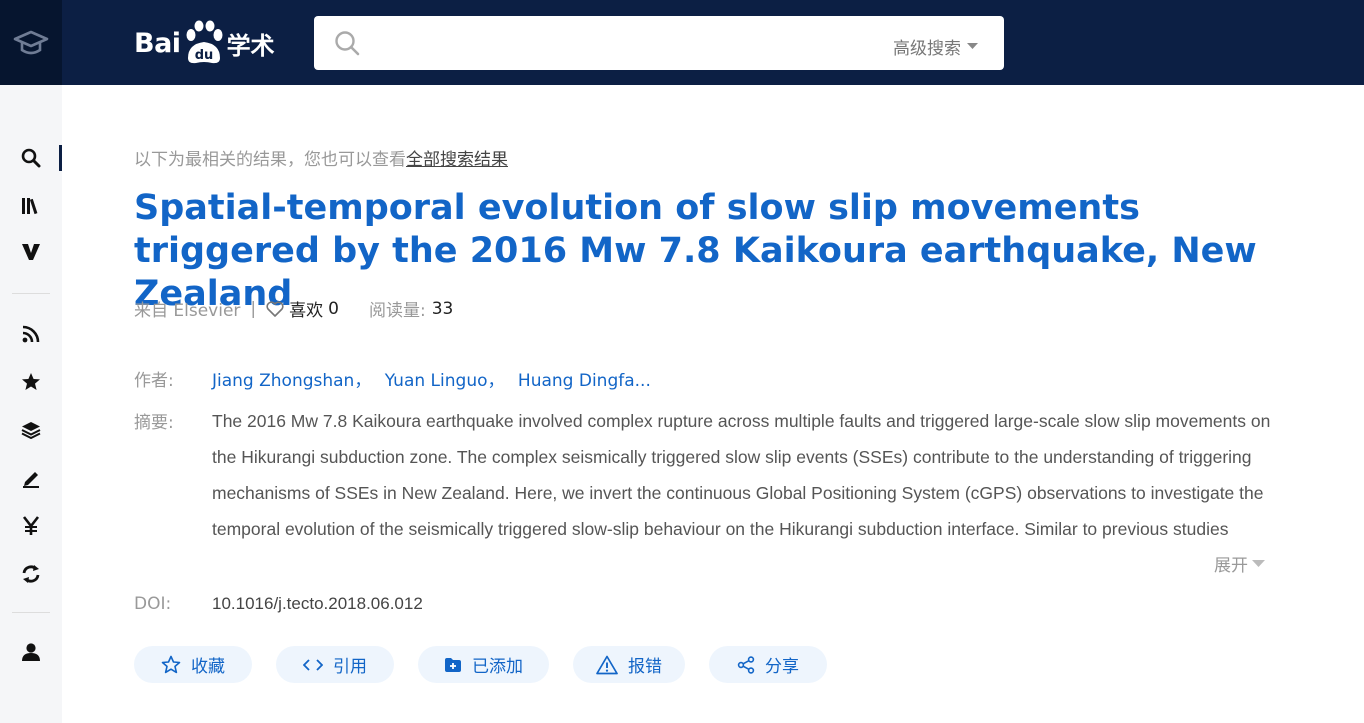 This screenshot has height=723, width=1364. What do you see at coordinates (306, 311) in the screenshot?
I see `like-label: 喜欢` at bounding box center [306, 311].